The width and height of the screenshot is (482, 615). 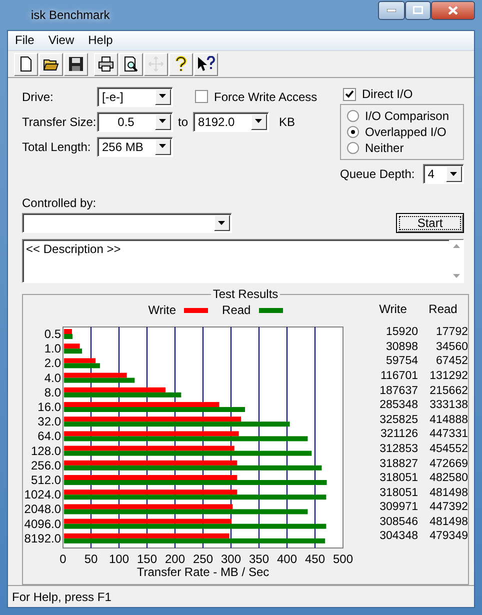 I want to click on window-title: isk Benchmark, so click(x=70, y=15).